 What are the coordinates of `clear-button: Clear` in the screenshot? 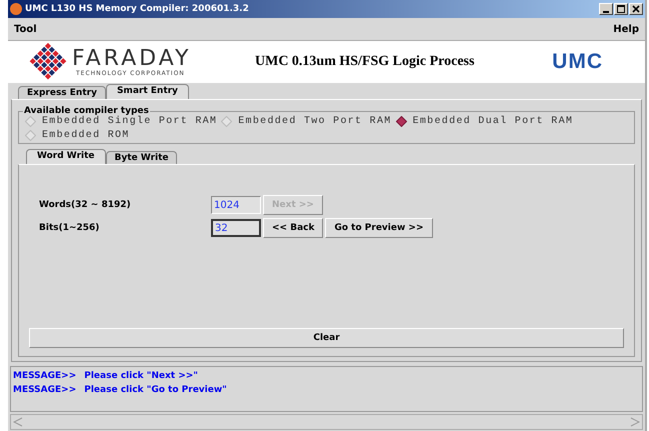 It's located at (326, 338).